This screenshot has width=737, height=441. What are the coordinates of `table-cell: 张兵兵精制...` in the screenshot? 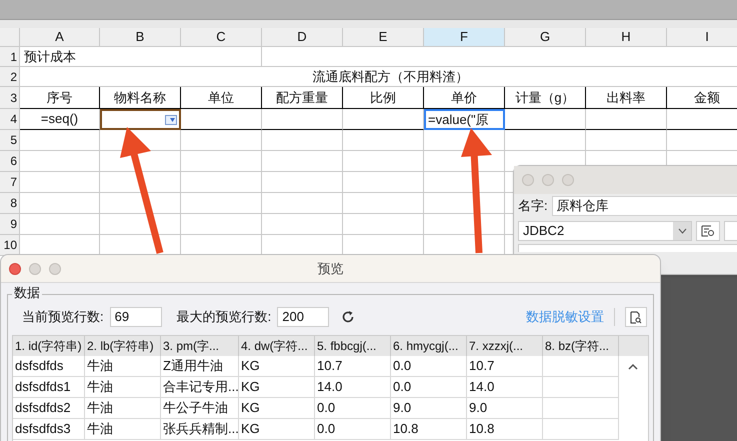 It's located at (200, 429).